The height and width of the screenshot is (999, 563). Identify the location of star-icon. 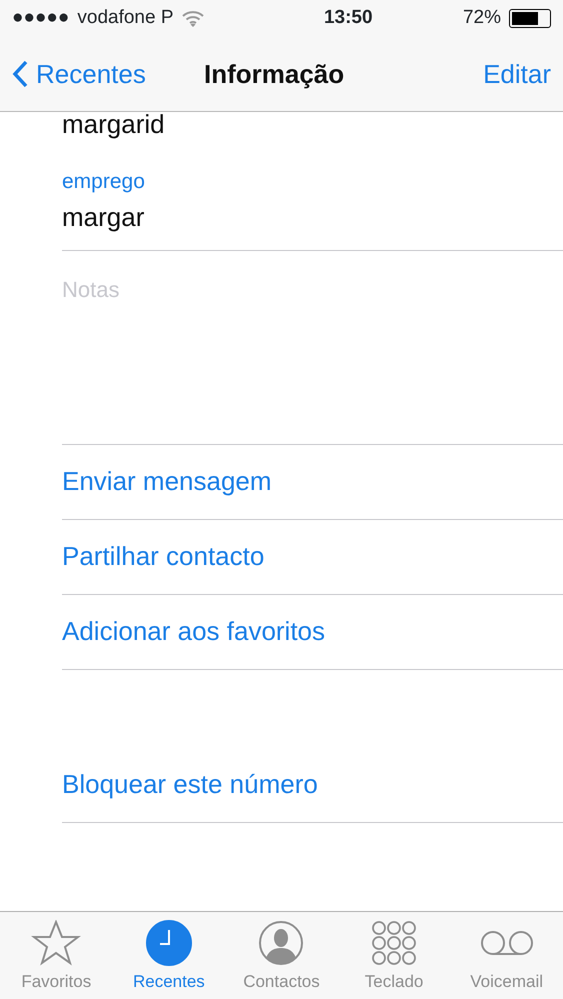
(56, 943).